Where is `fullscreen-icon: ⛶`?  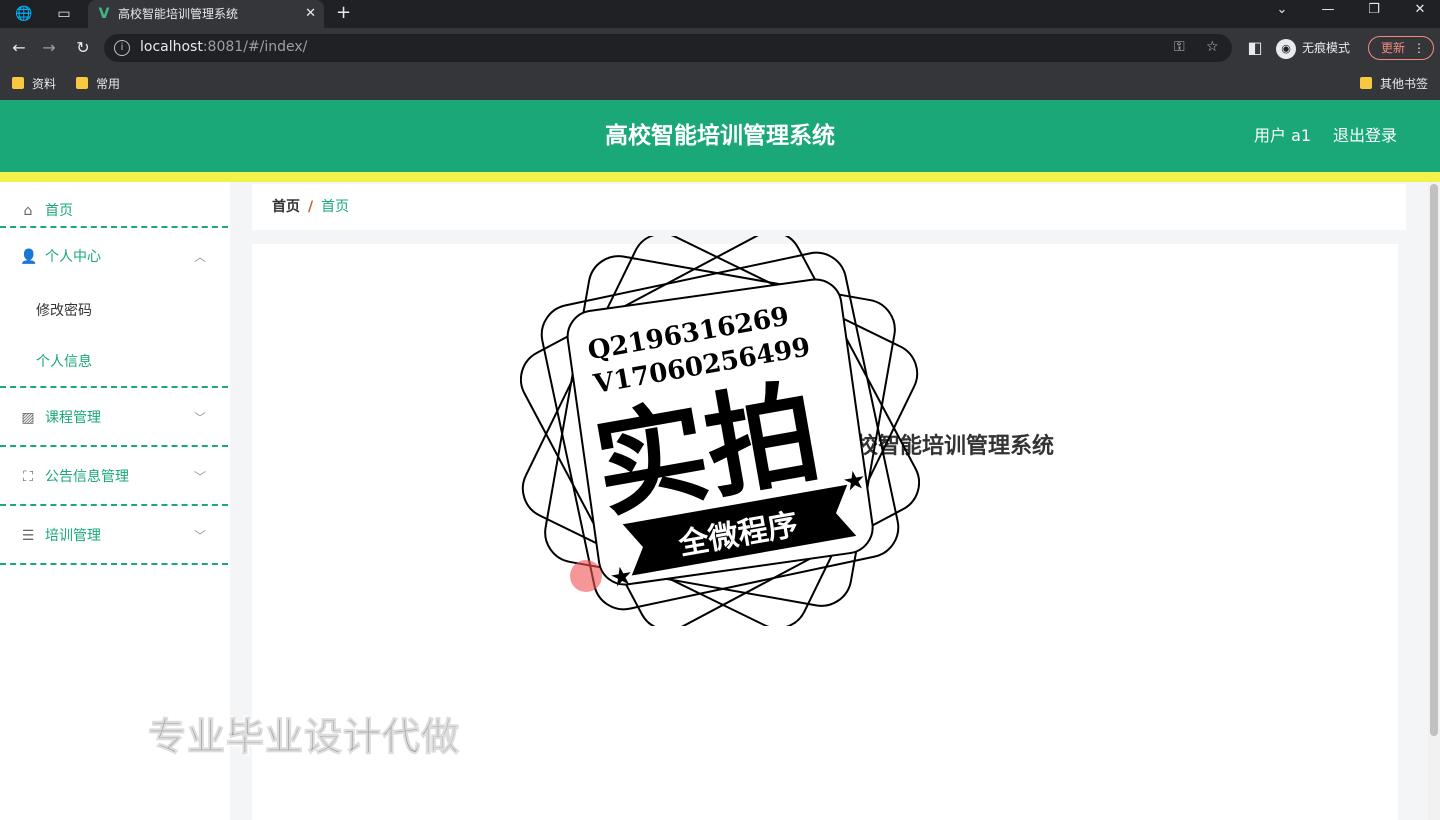 fullscreen-icon: ⛶ is located at coordinates (28, 477).